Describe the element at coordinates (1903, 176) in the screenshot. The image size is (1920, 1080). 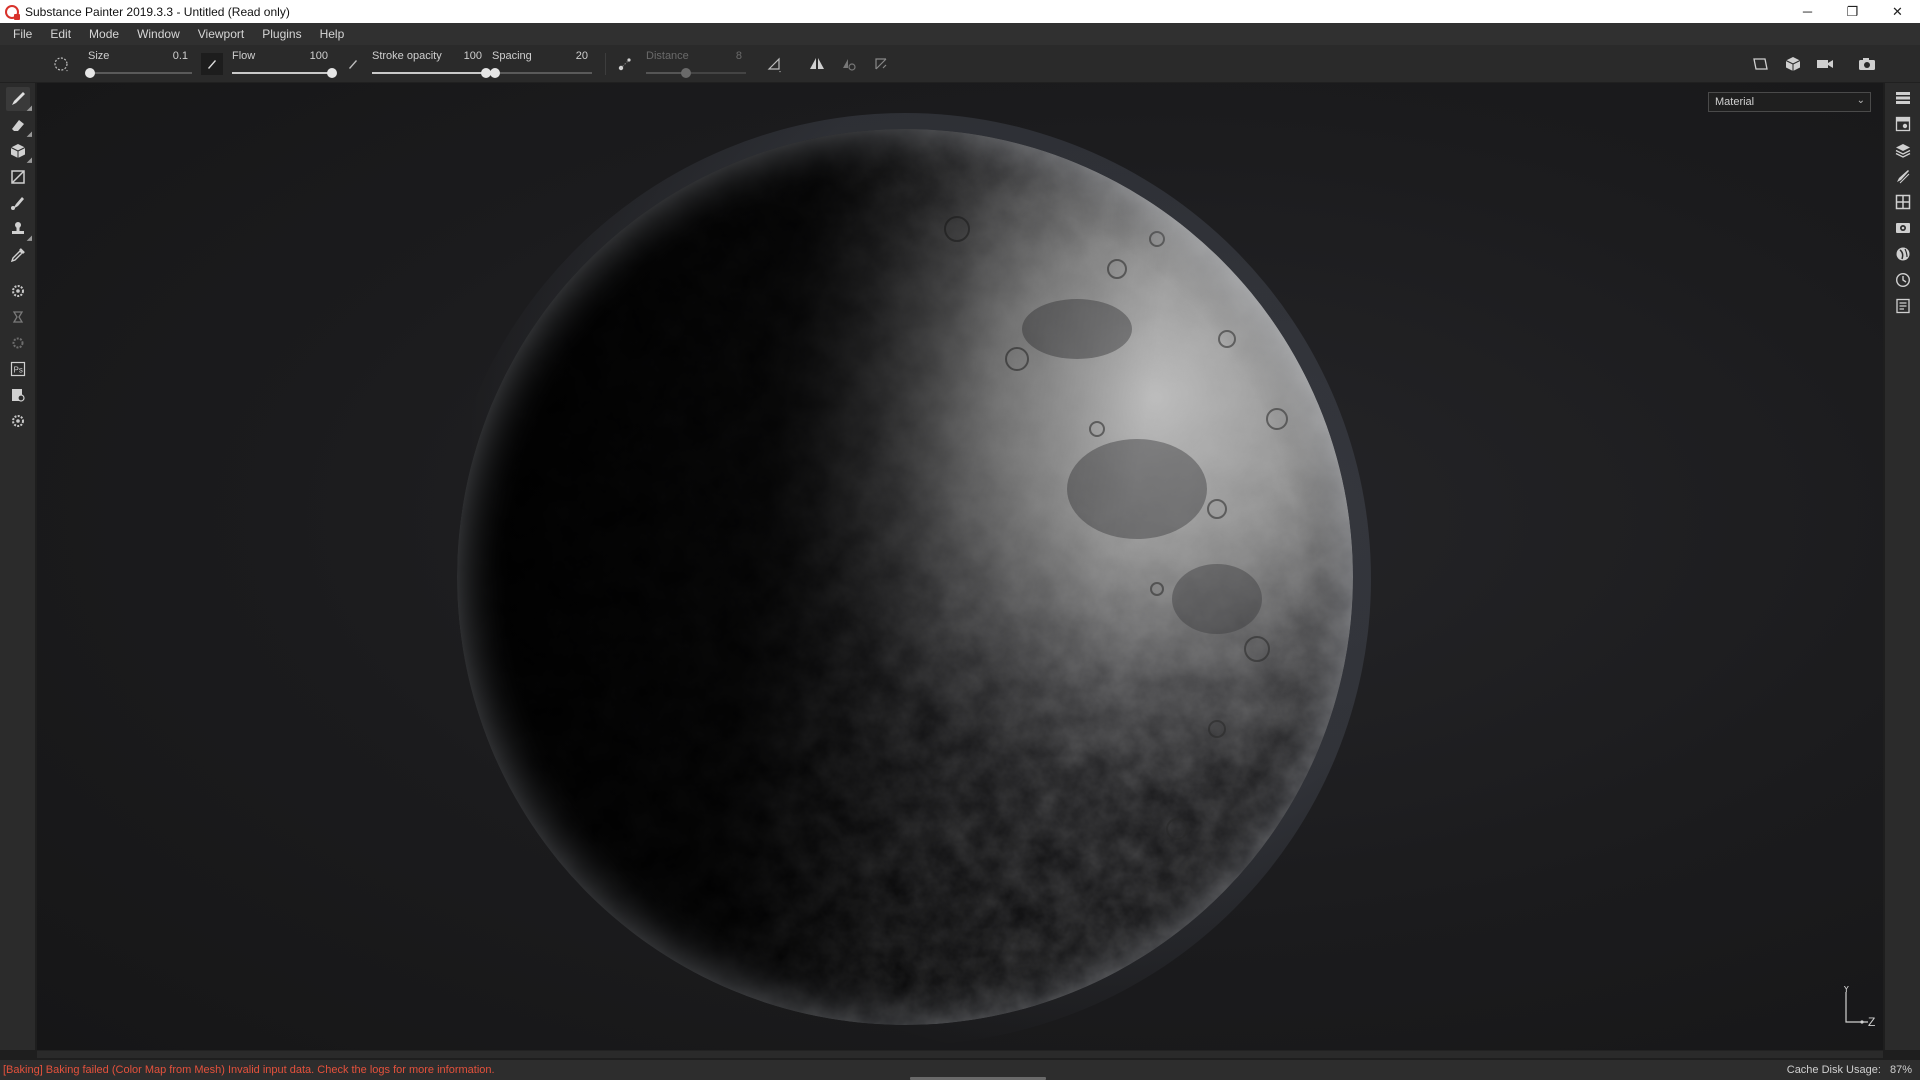
I see `properties-brush-icon` at that location.